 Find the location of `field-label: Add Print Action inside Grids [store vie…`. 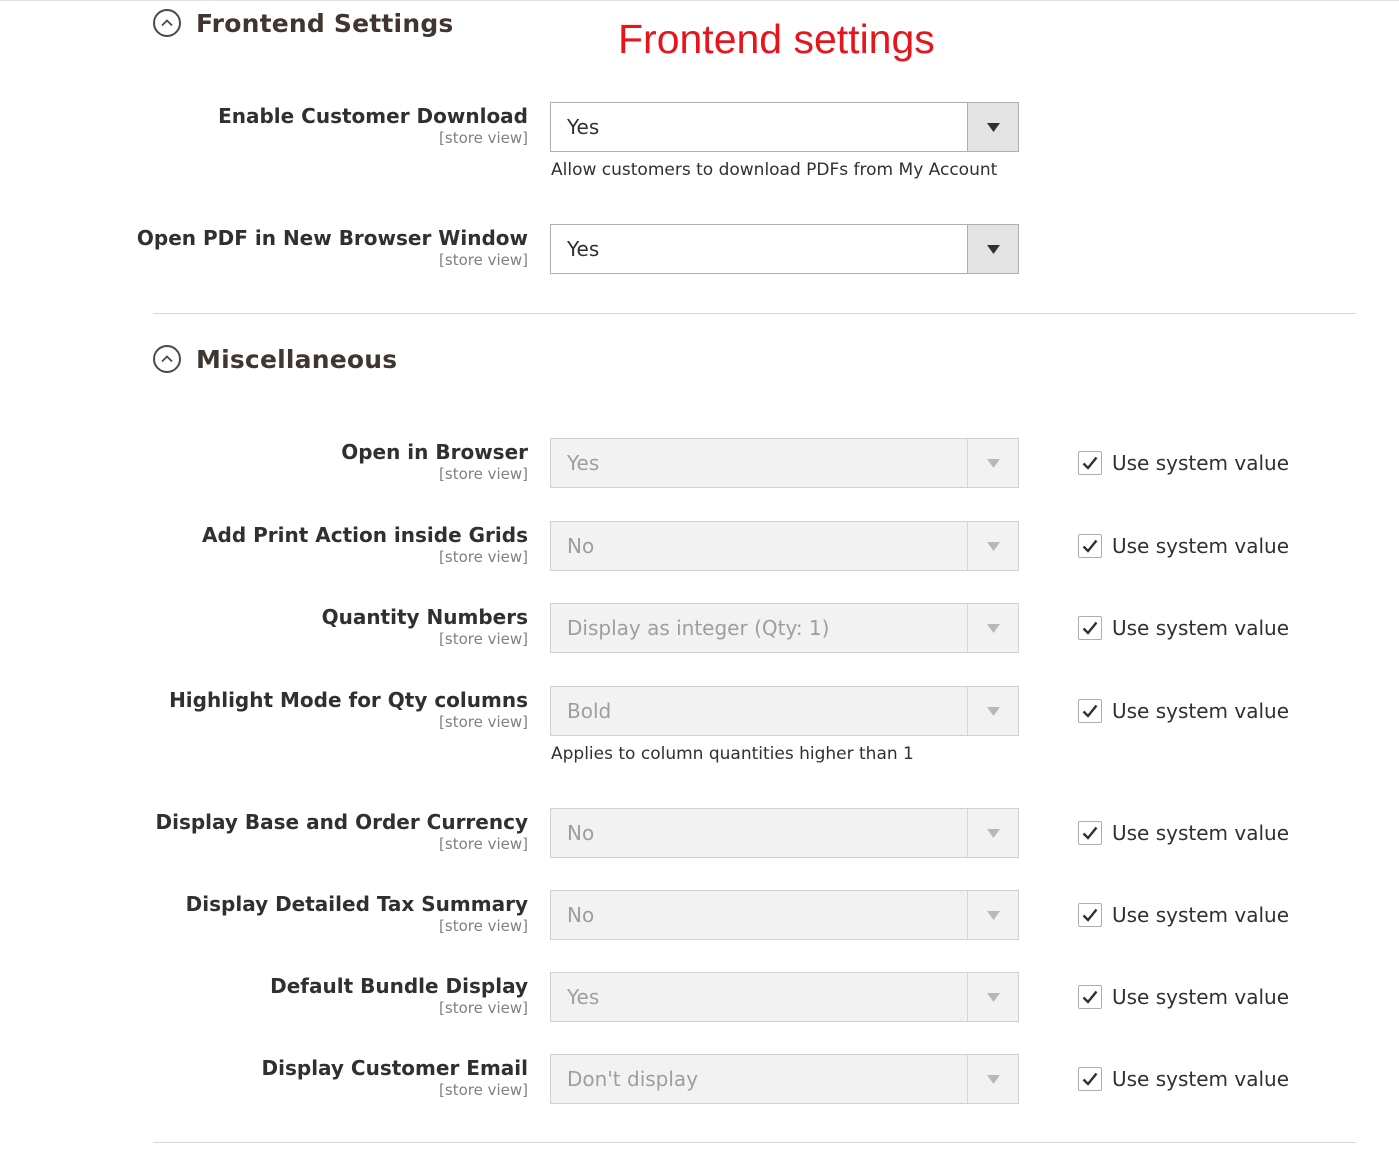

field-label: Add Print Action inside Grids [store vie… is located at coordinates (365, 545).